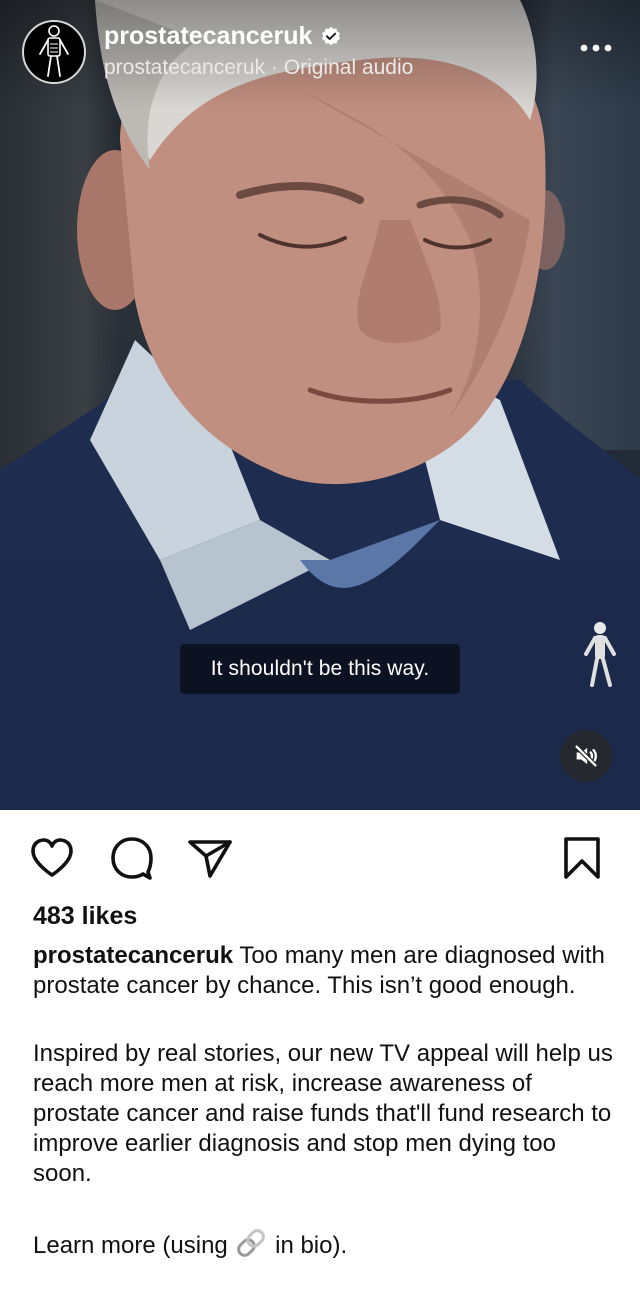 This screenshot has height=1314, width=640. I want to click on like-count: 483 likes, so click(85, 916).